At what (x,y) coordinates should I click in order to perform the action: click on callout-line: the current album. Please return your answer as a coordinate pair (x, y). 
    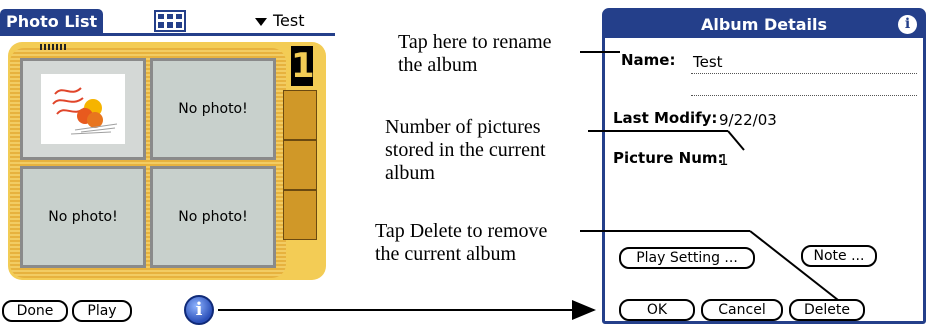
    Looking at the image, I should click on (446, 254).